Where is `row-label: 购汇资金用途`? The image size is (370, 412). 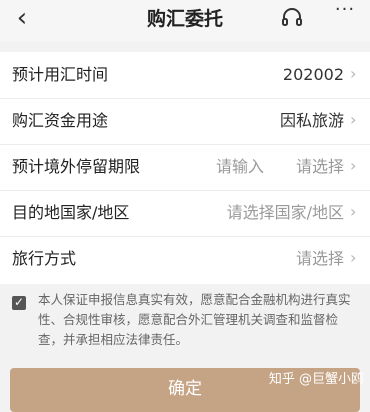
row-label: 购汇资金用途 is located at coordinates (60, 120).